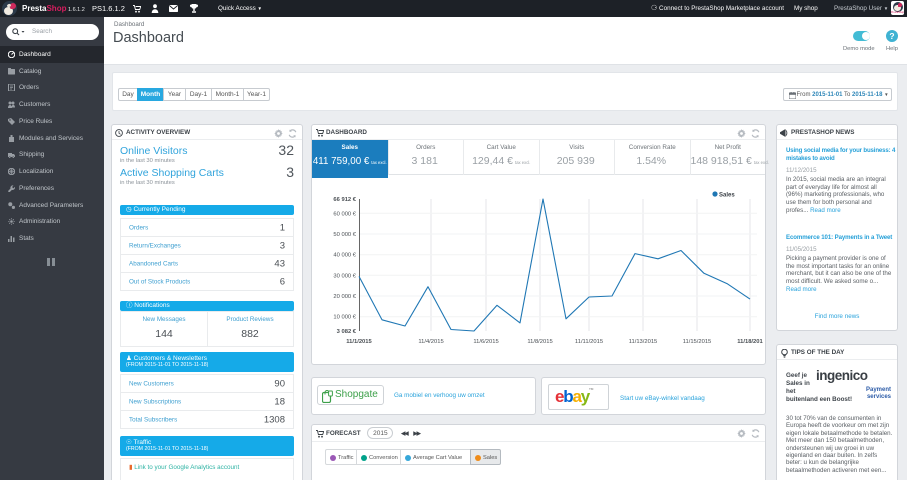 The image size is (907, 480). I want to click on svg-text: 60 000 €, so click(344, 214).